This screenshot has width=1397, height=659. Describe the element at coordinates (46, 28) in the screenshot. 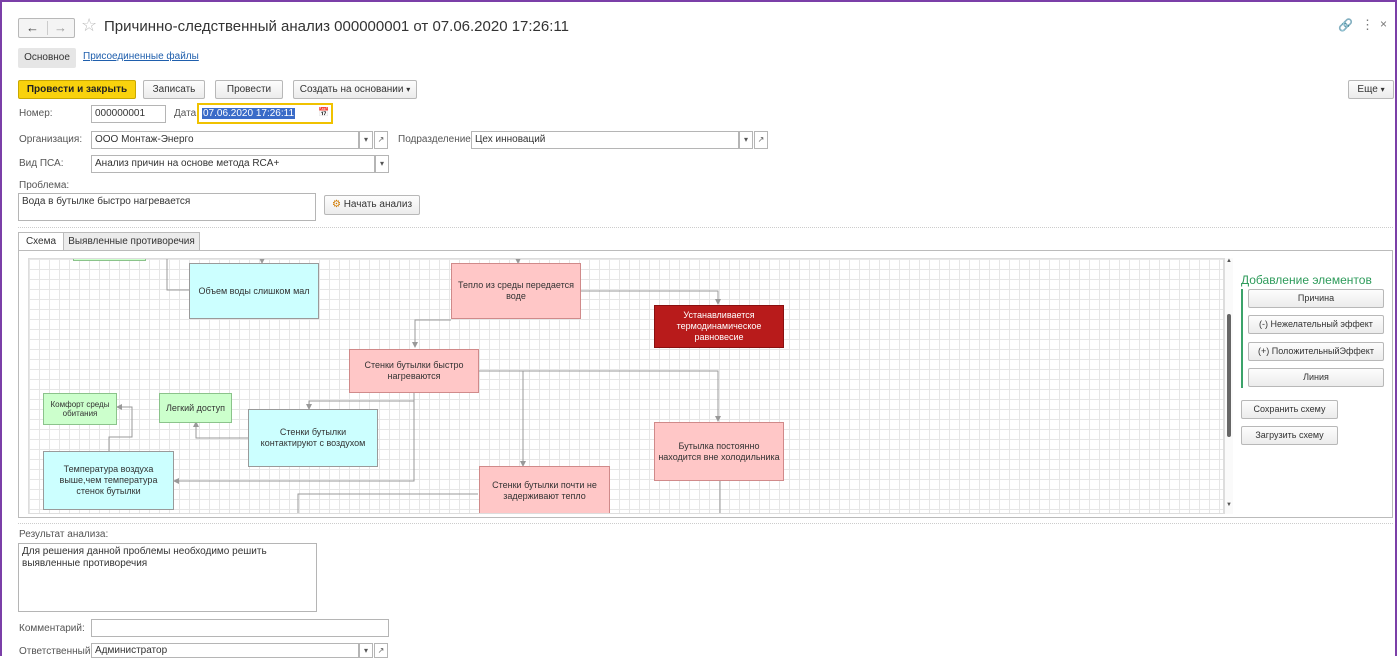

I see `nav-buttons: ← →` at that location.